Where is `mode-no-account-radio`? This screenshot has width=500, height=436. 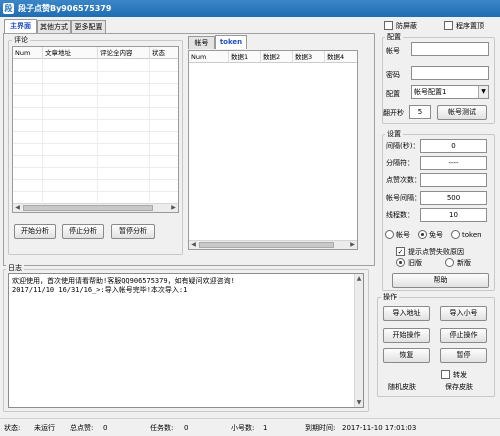 mode-no-account-radio is located at coordinates (422, 234).